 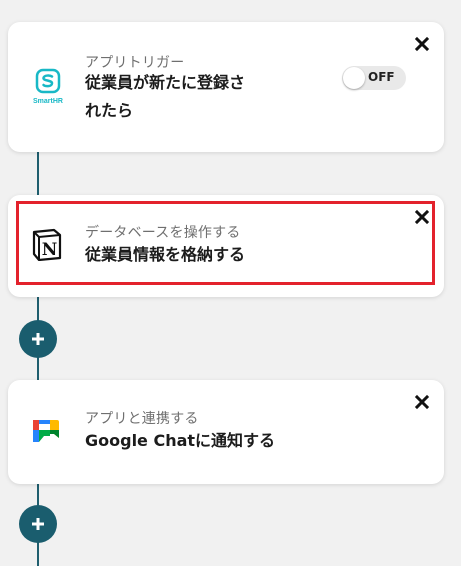 What do you see at coordinates (142, 419) in the screenshot?
I see `step-subtitle: アプリと連携する` at bounding box center [142, 419].